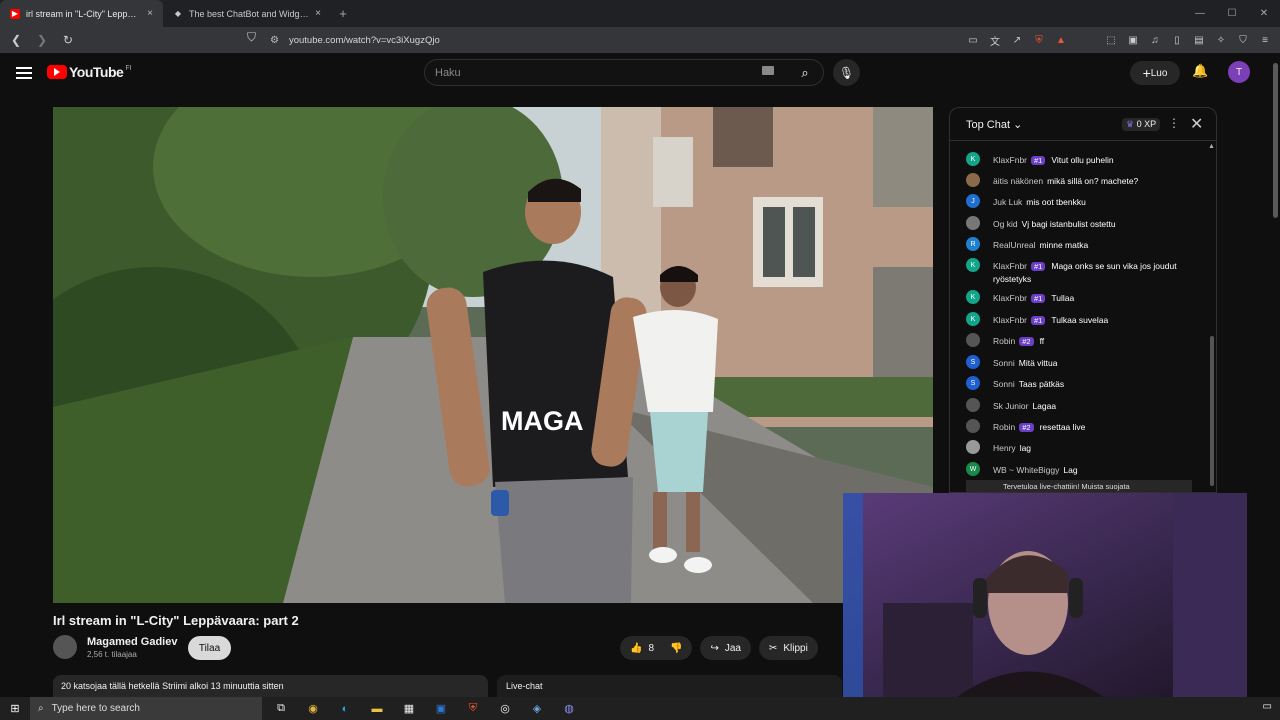 This screenshot has width=1280, height=720. I want to click on hamburger-menu-icon, so click(24, 73).